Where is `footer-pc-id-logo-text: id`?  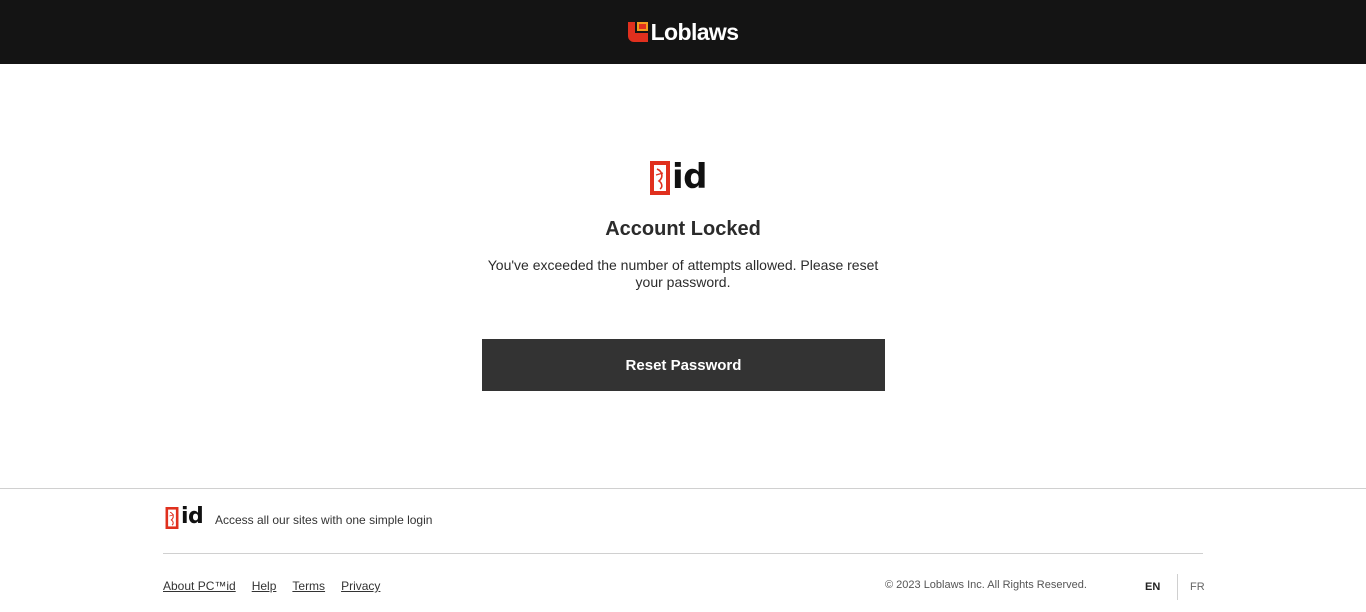 footer-pc-id-logo-text: id is located at coordinates (192, 516).